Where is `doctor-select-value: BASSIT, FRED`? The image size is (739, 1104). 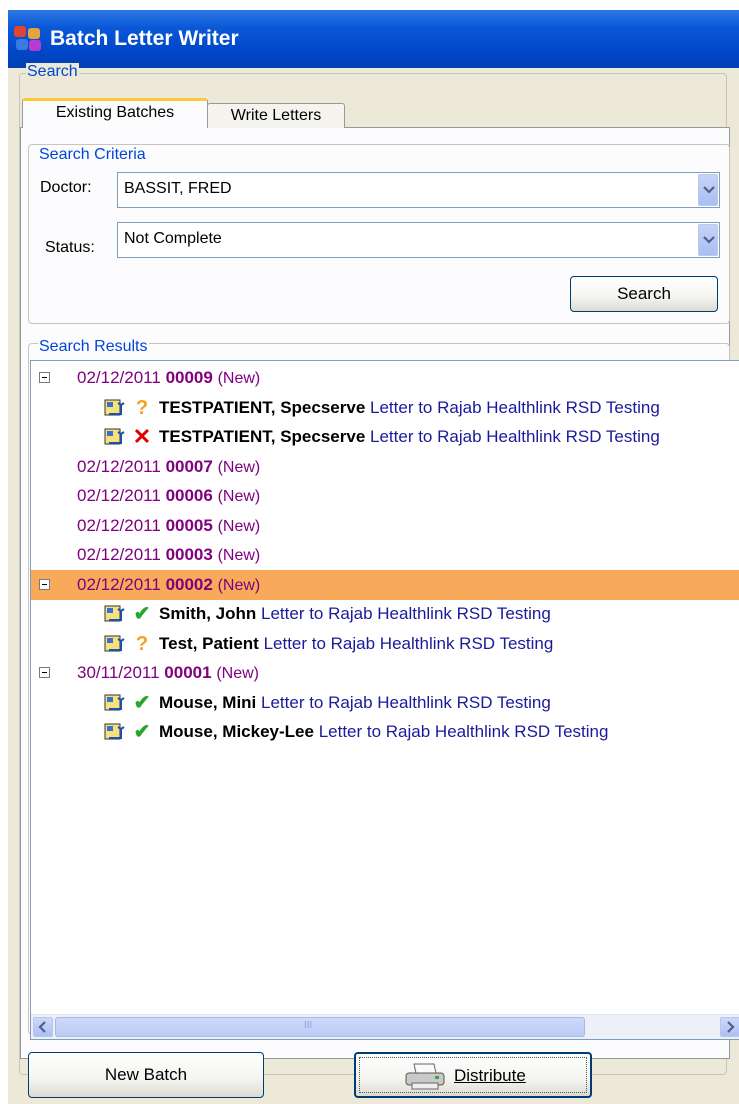
doctor-select-value: BASSIT, FRED is located at coordinates (178, 188).